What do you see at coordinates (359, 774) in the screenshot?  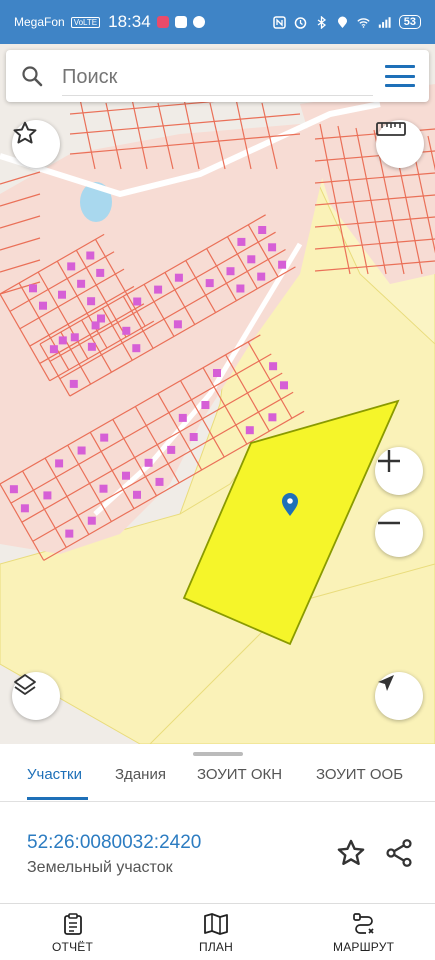 I see `tab-zouit-oob: ЗОУИТ ООБ` at bounding box center [359, 774].